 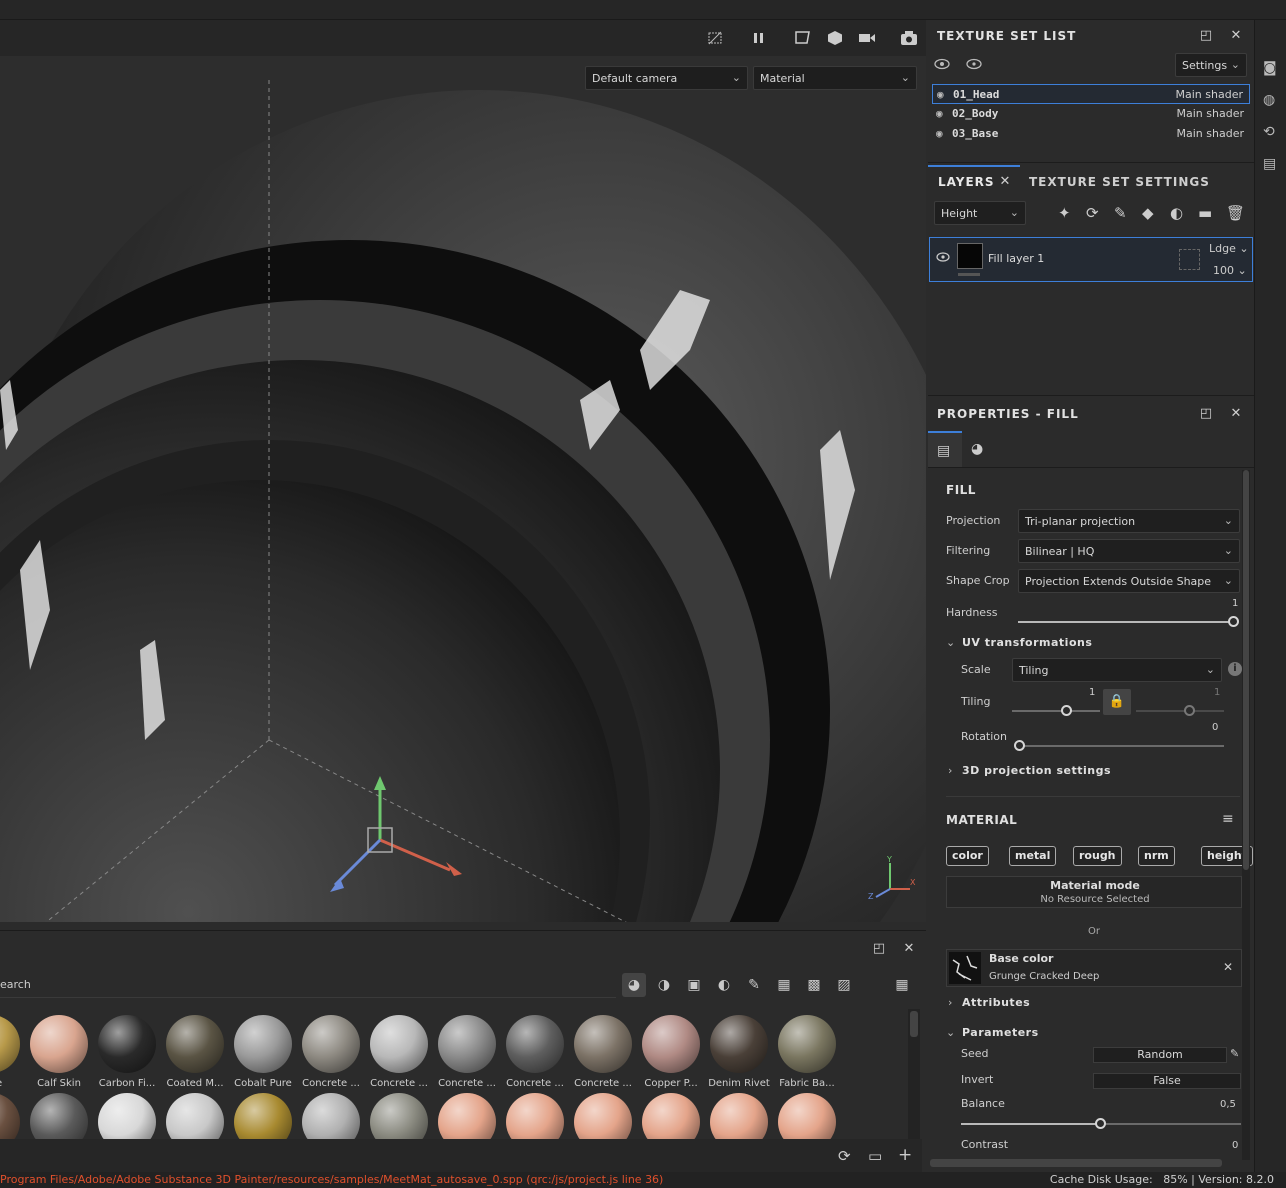 I want to click on properties-scrollbar, so click(x=1246, y=815).